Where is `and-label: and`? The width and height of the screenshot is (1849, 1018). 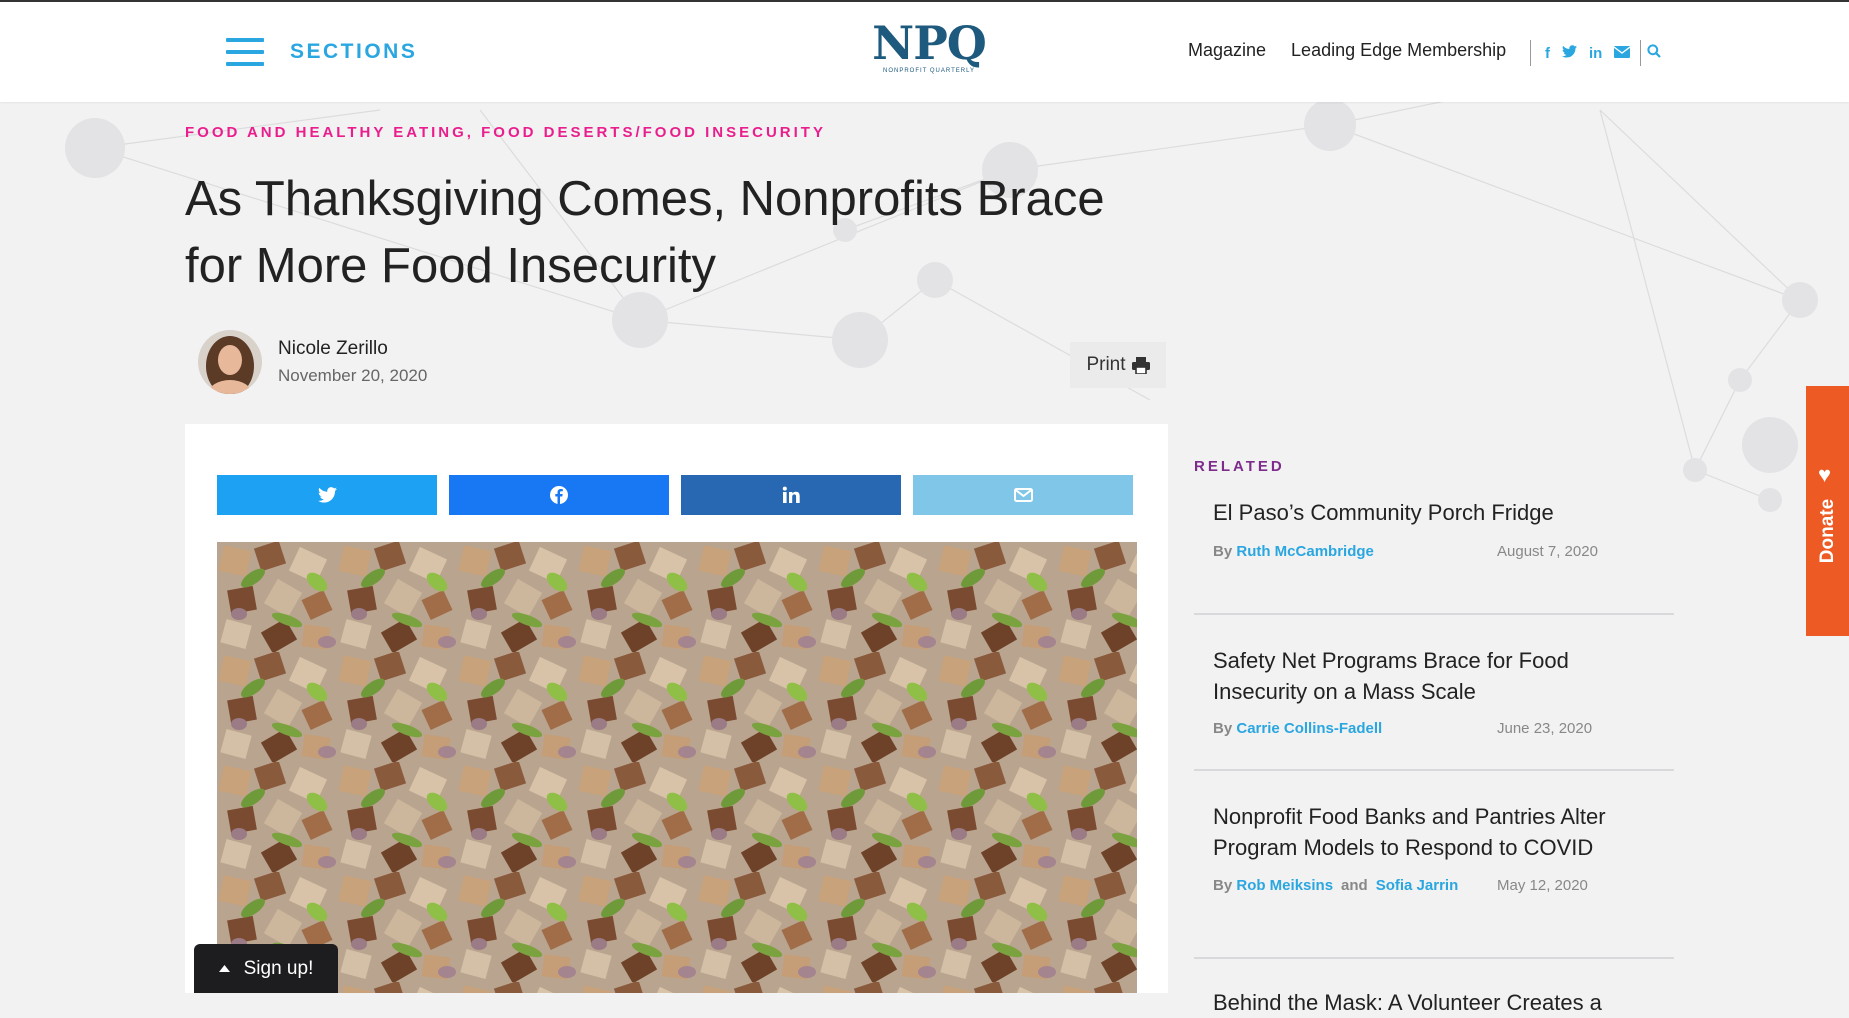
and-label: and is located at coordinates (1354, 885).